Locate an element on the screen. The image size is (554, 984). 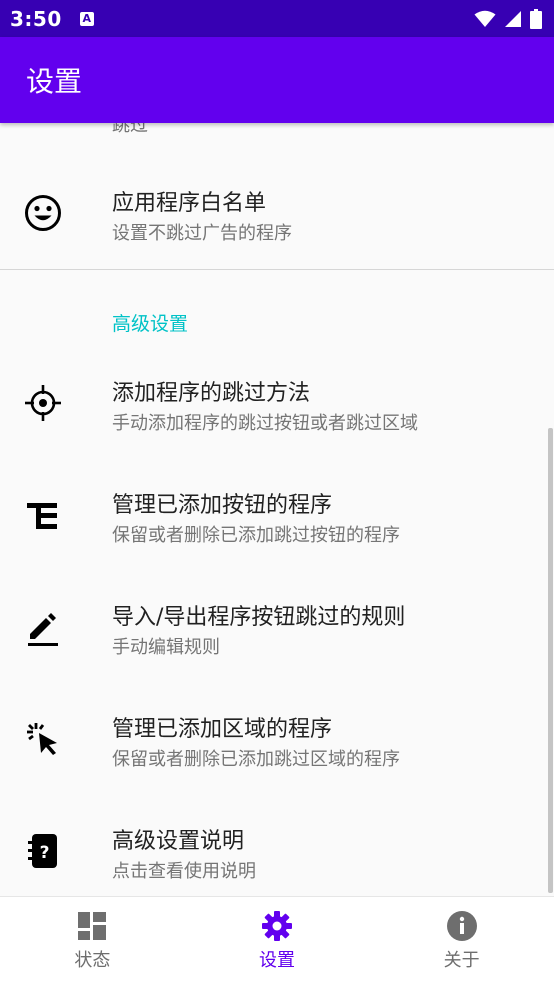
pref-title: 管理已添加按钮的程序 is located at coordinates (222, 505).